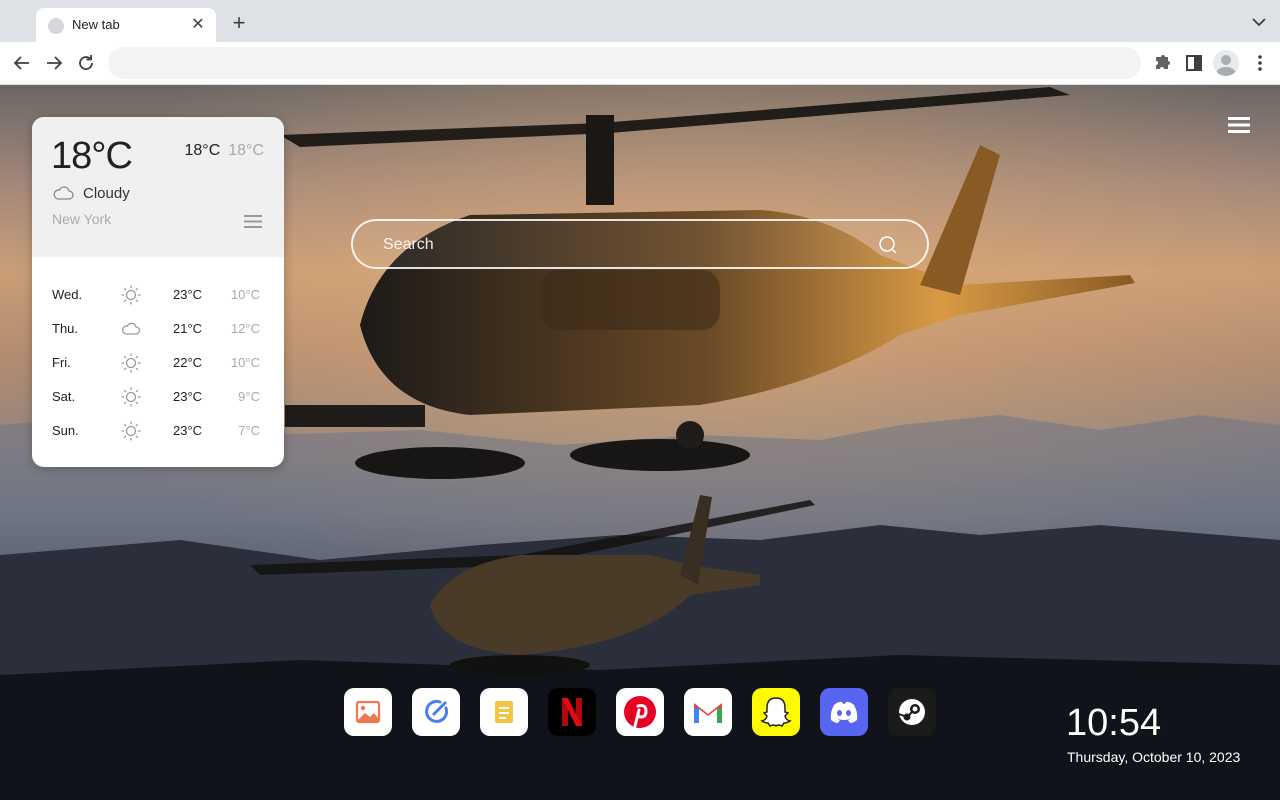 The height and width of the screenshot is (800, 1280). I want to click on steam-app, so click(912, 712).